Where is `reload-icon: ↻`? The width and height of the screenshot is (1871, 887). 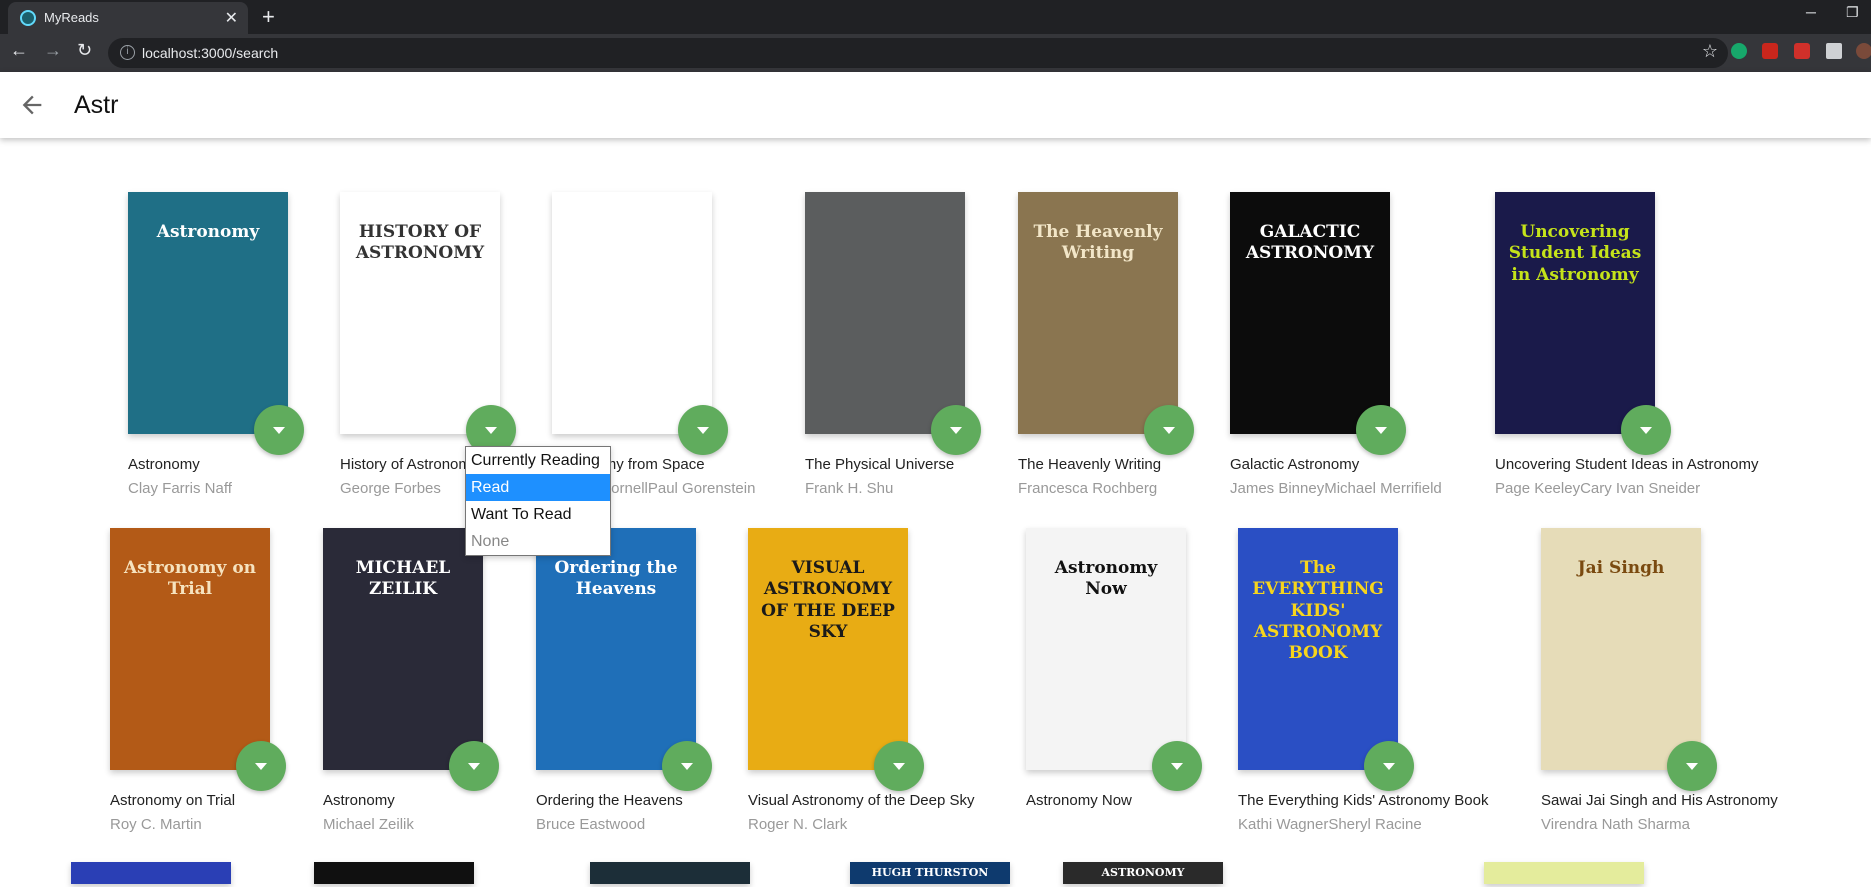 reload-icon: ↻ is located at coordinates (84, 50).